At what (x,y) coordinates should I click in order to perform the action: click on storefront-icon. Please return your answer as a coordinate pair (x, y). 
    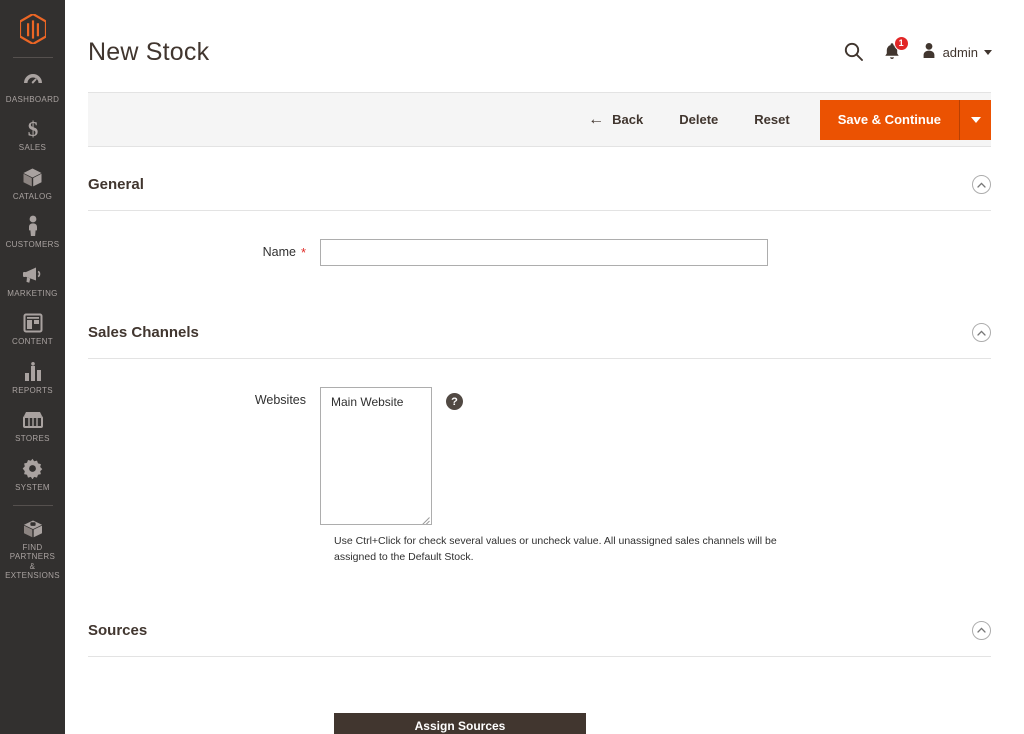
    Looking at the image, I should click on (33, 420).